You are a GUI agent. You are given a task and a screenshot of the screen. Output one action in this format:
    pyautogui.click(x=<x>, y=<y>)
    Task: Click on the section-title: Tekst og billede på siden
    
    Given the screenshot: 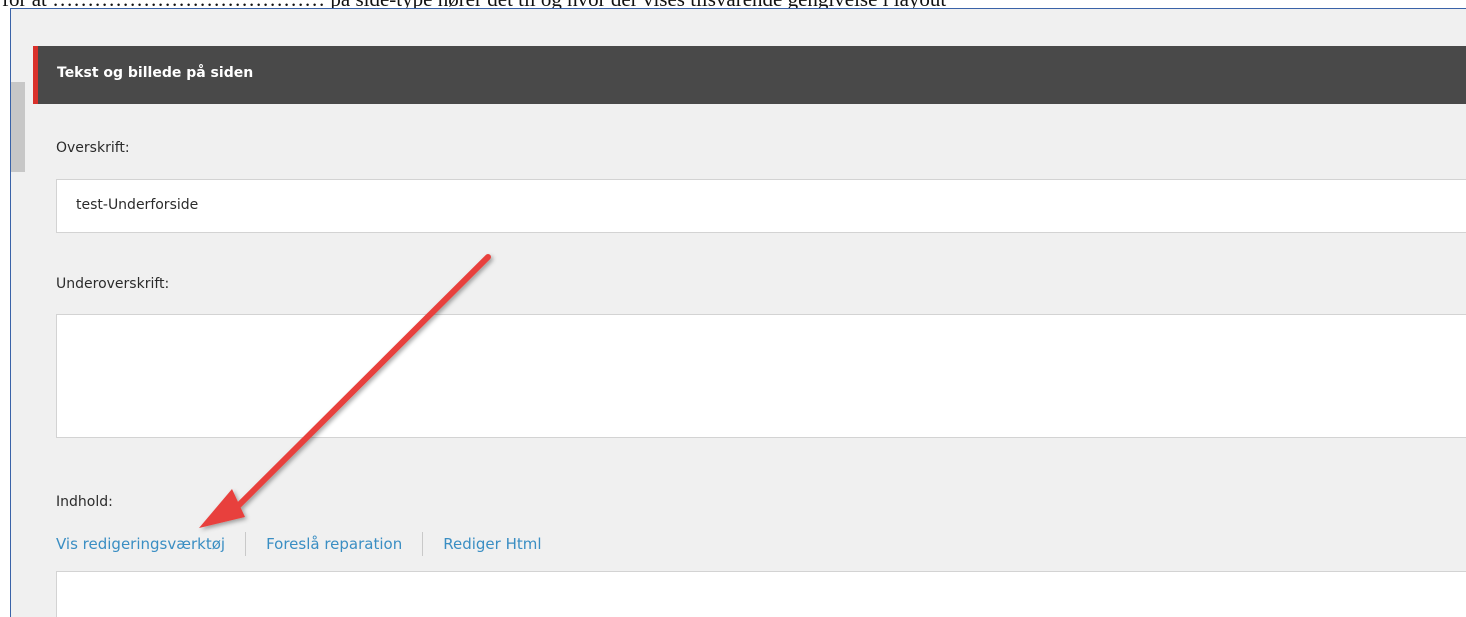 What is the action you would take?
    pyautogui.click(x=155, y=73)
    